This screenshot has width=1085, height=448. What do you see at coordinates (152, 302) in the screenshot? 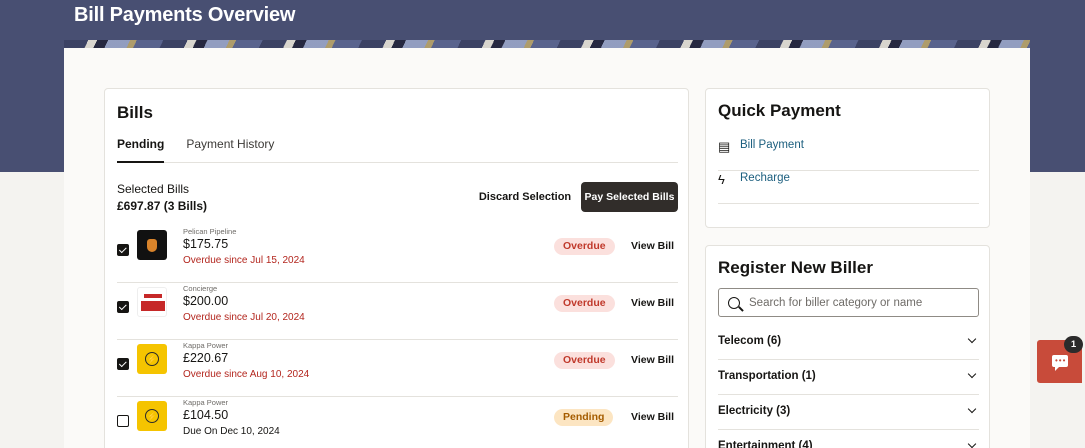
I see `concierge-logo` at bounding box center [152, 302].